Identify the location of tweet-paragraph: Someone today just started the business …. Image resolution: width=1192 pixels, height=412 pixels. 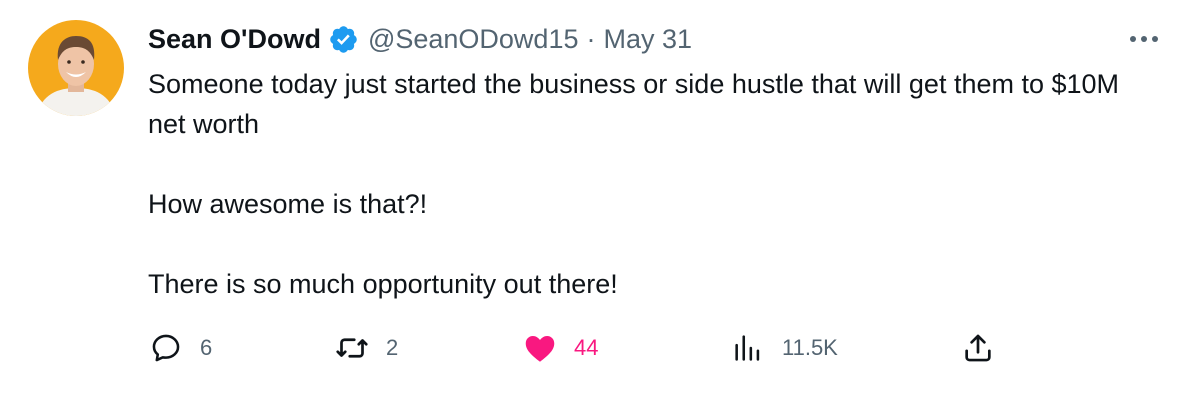
(634, 104).